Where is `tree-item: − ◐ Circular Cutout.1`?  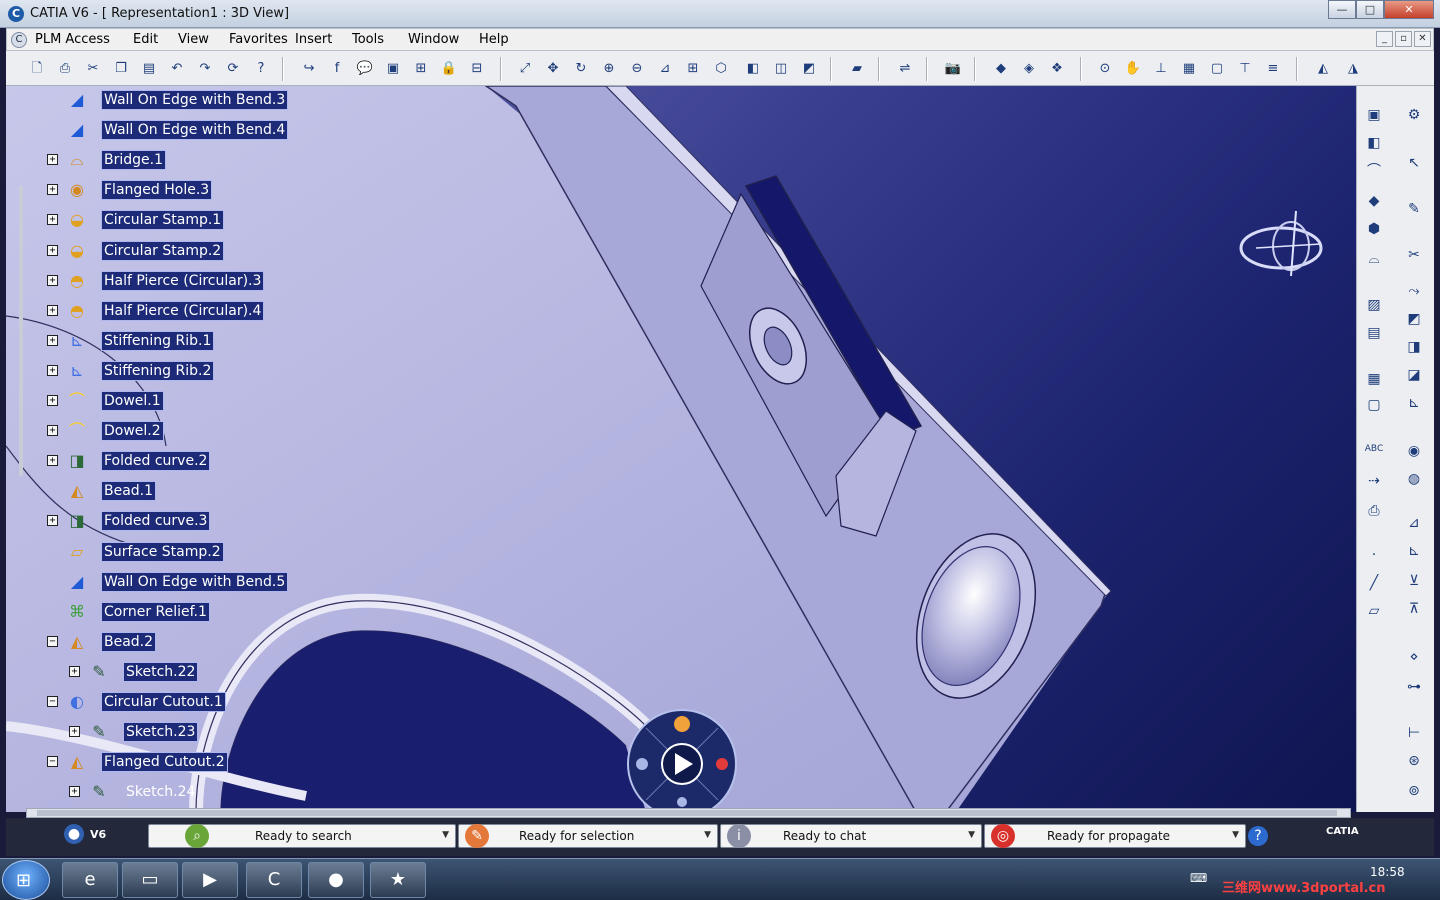
tree-item: − ◐ Circular Cutout.1 is located at coordinates (171, 702).